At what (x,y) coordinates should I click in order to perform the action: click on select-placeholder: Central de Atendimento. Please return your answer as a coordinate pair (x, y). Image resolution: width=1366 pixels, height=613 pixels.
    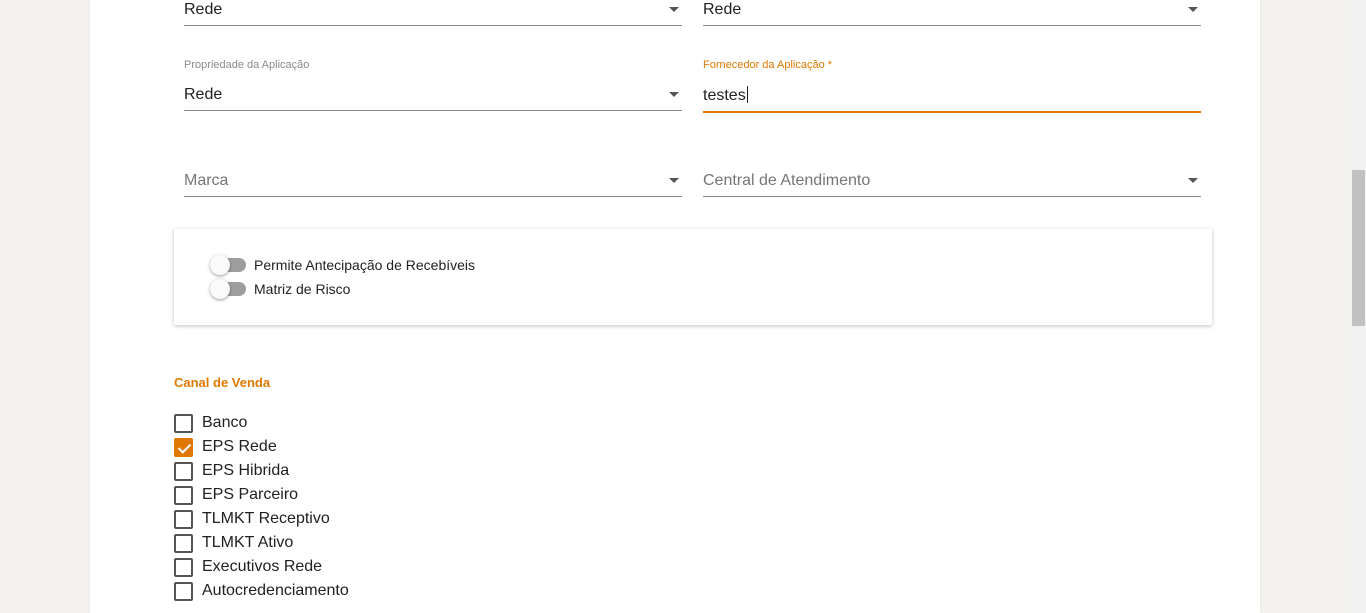
    Looking at the image, I should click on (787, 180).